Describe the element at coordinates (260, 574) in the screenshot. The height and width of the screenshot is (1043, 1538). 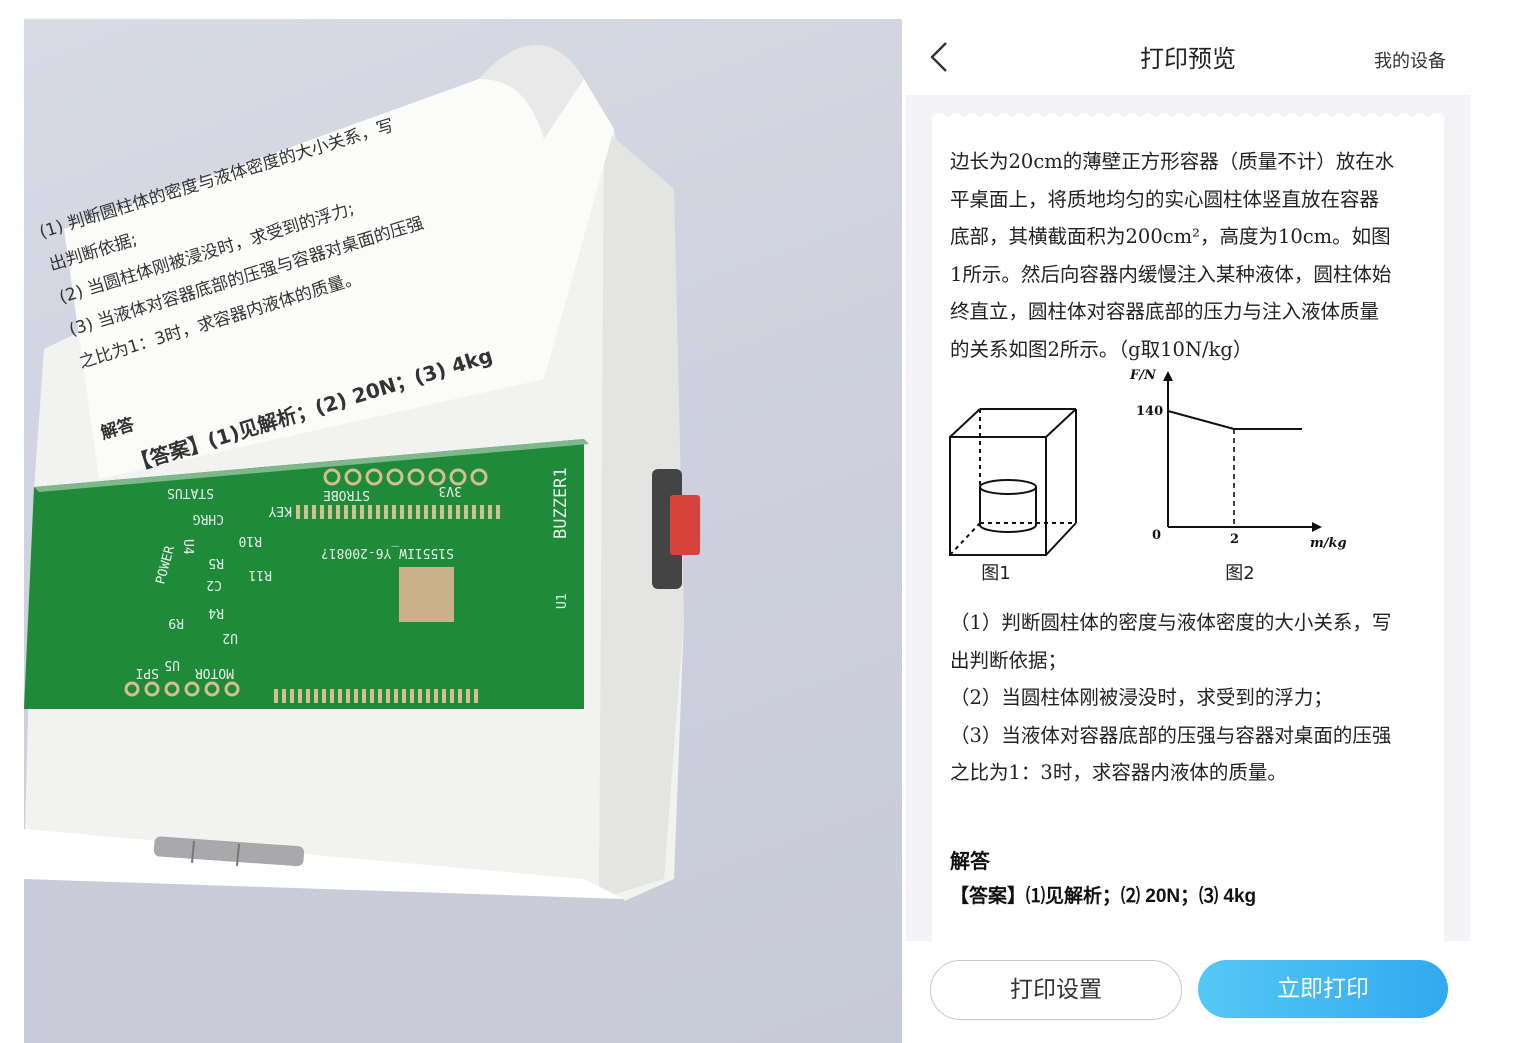
I see `pcb-silkscreen-label: R11` at that location.